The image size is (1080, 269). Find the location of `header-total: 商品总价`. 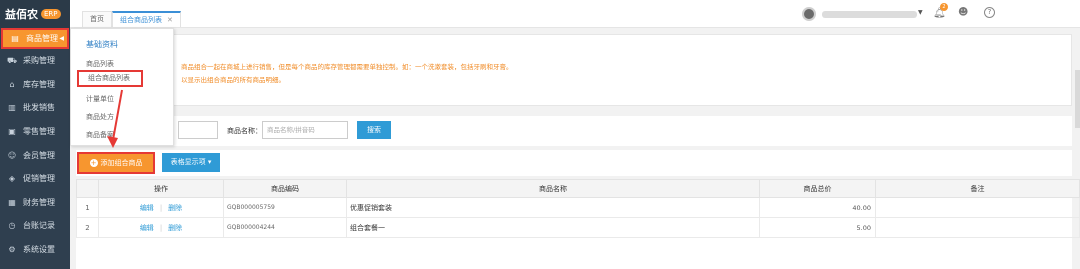

header-total: 商品总价 is located at coordinates (817, 188).